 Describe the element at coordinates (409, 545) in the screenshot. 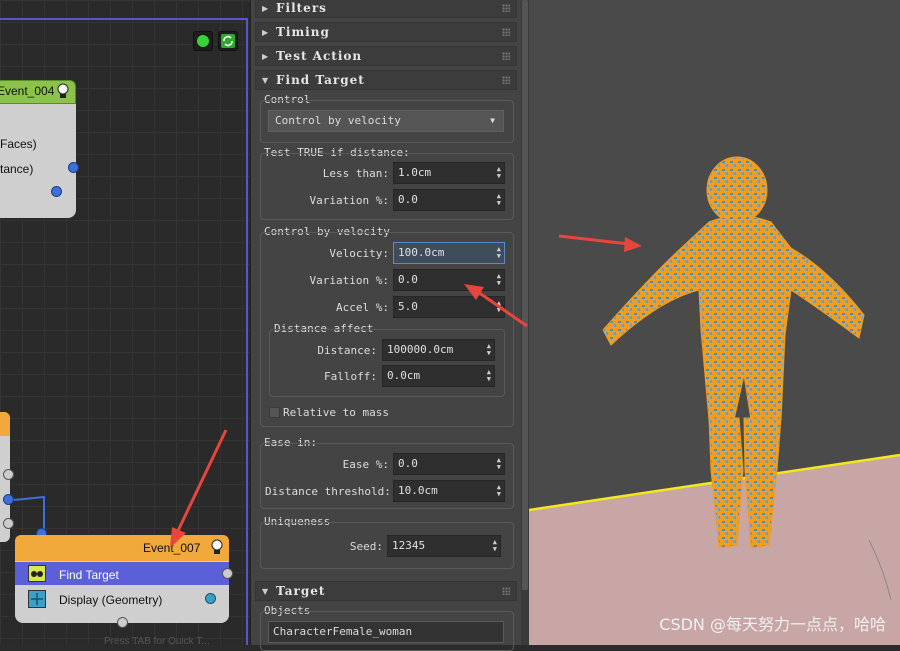

I see `seed-value: 12345` at that location.